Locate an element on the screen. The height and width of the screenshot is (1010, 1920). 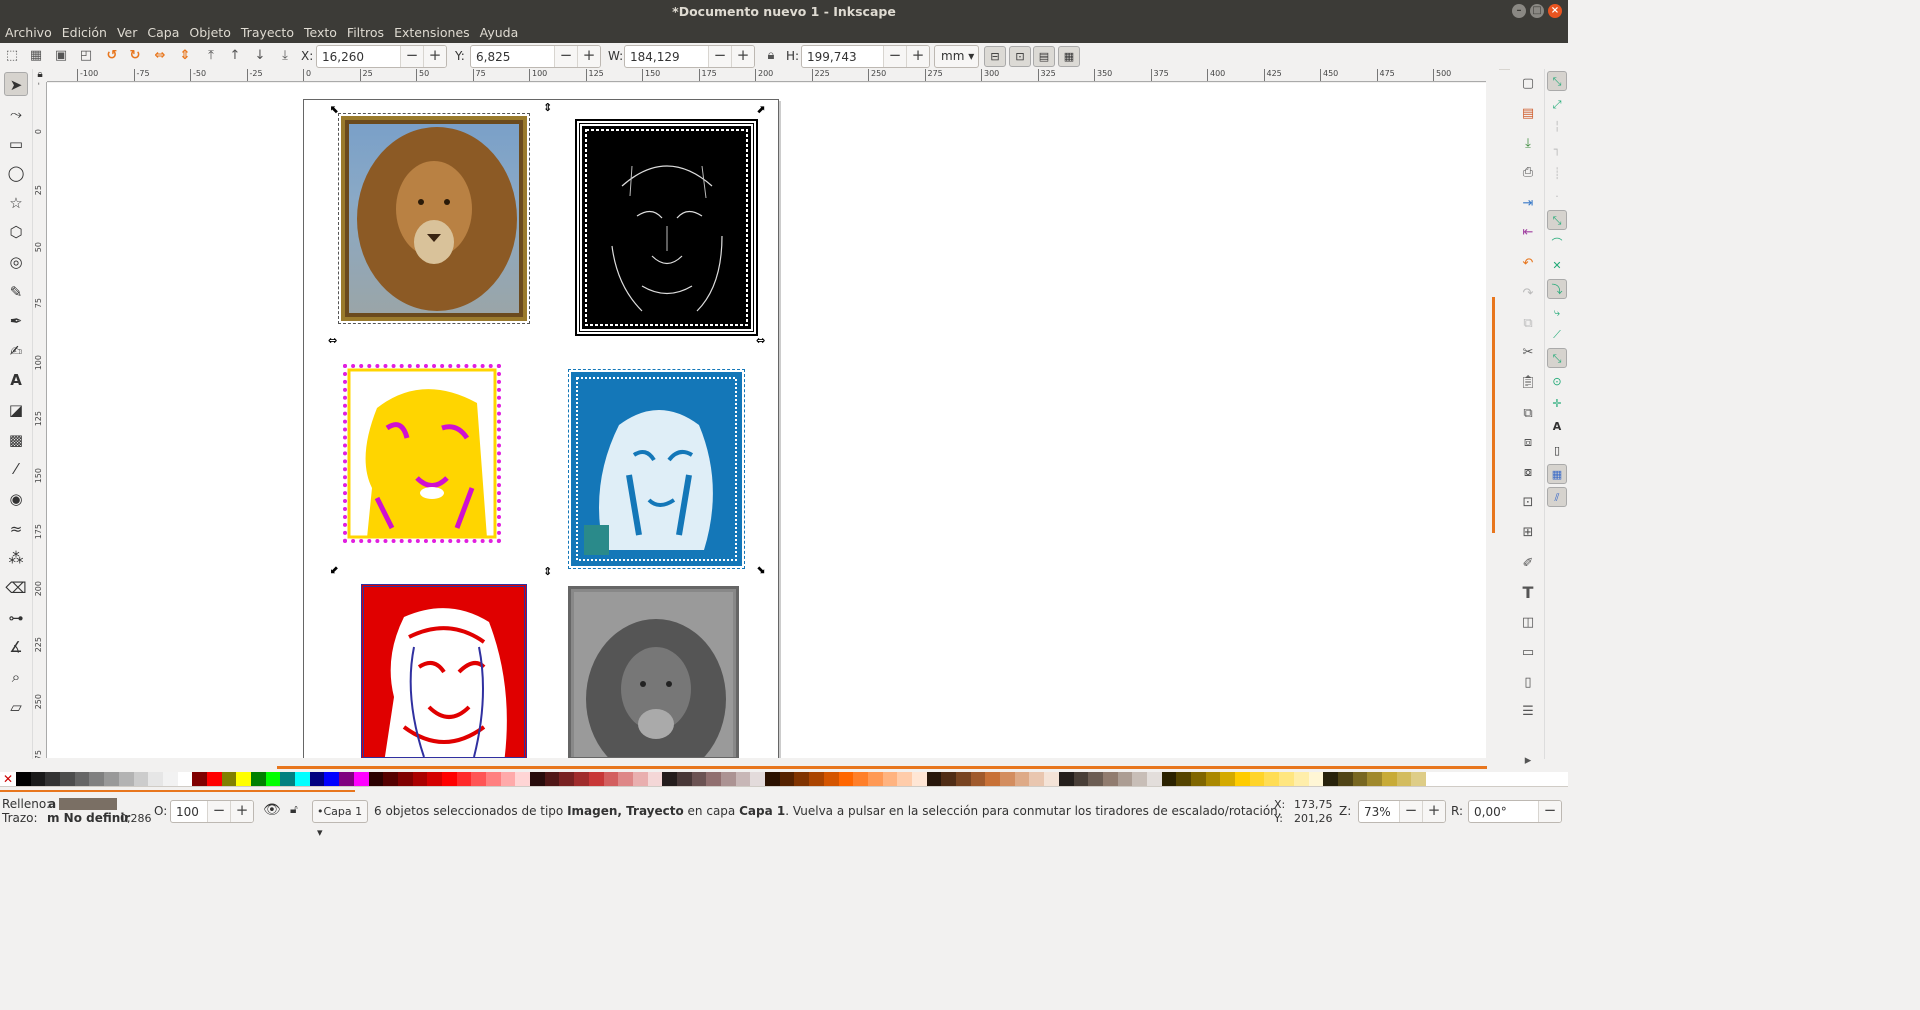
connector-tool-icon: ⊶ is located at coordinates (16, 618).